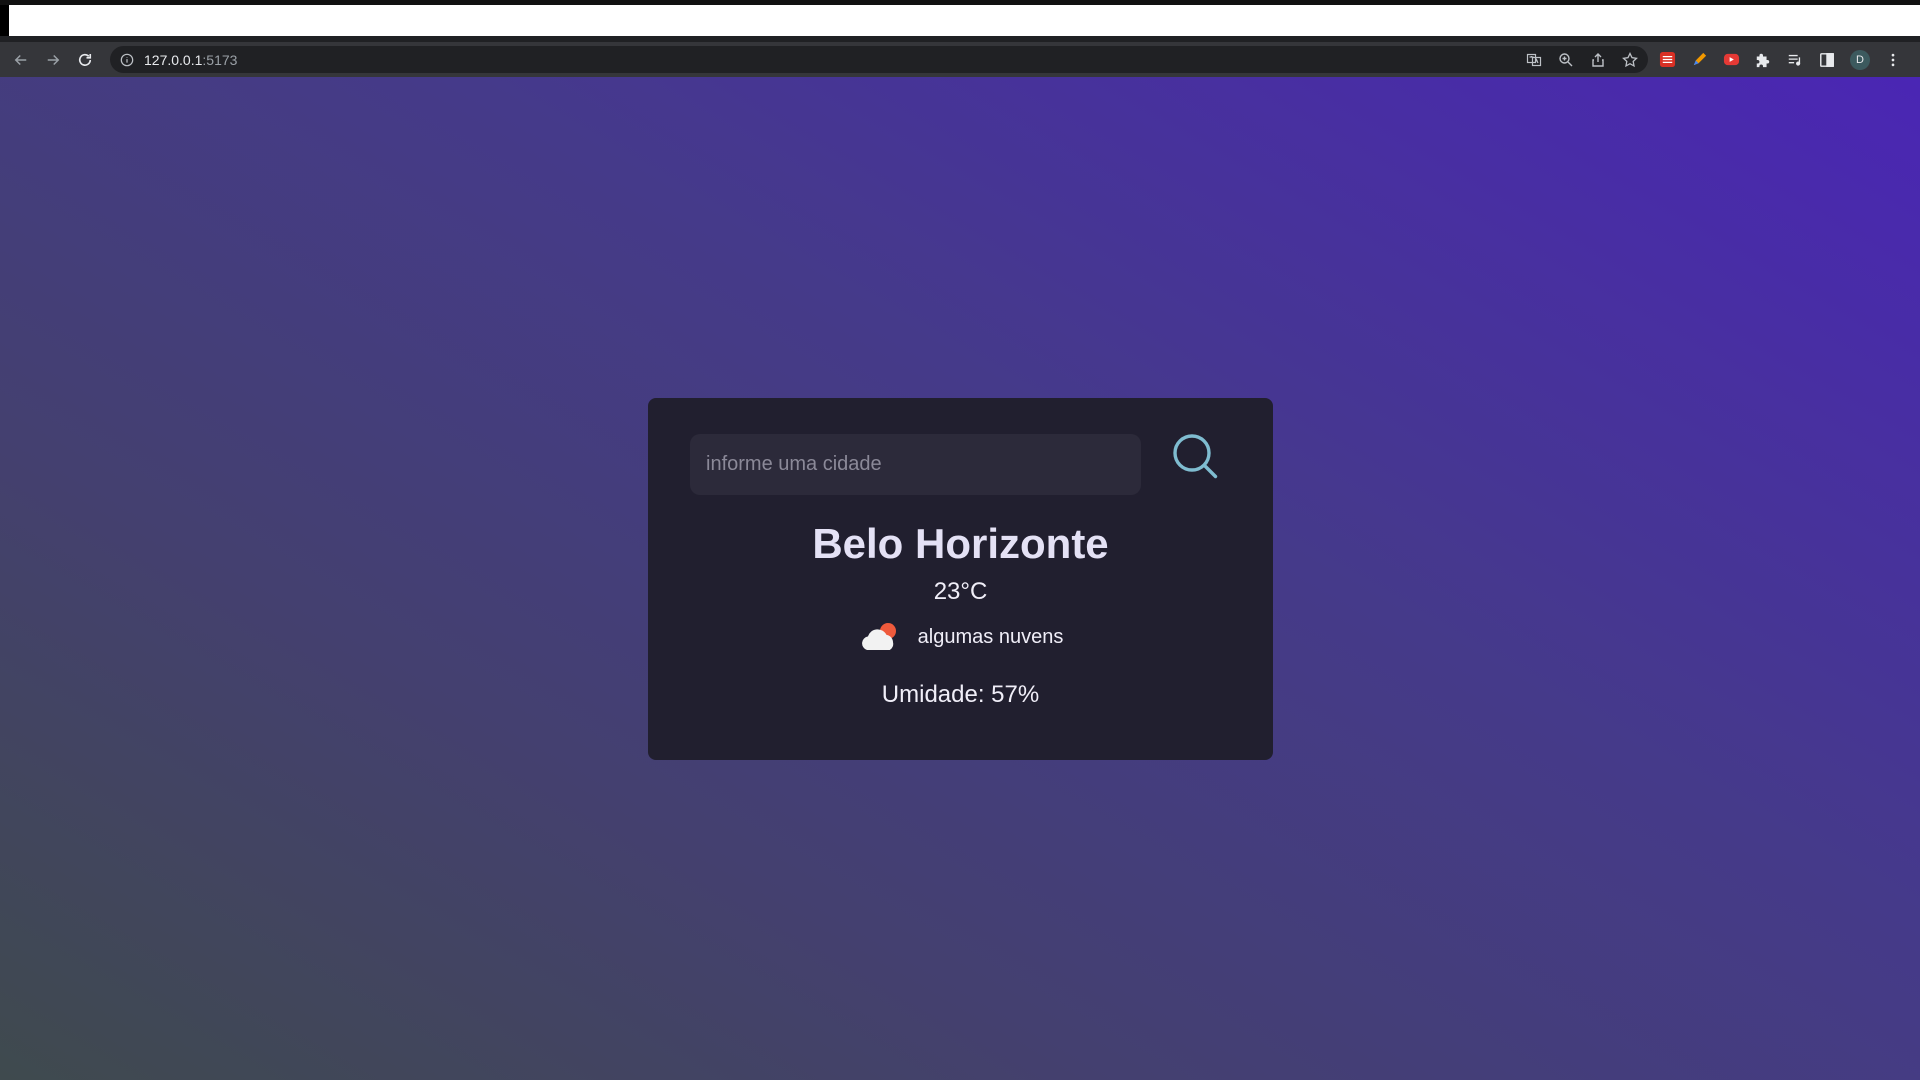 This screenshot has height=1080, width=1920. I want to click on few-clouds-icon, so click(878, 636).